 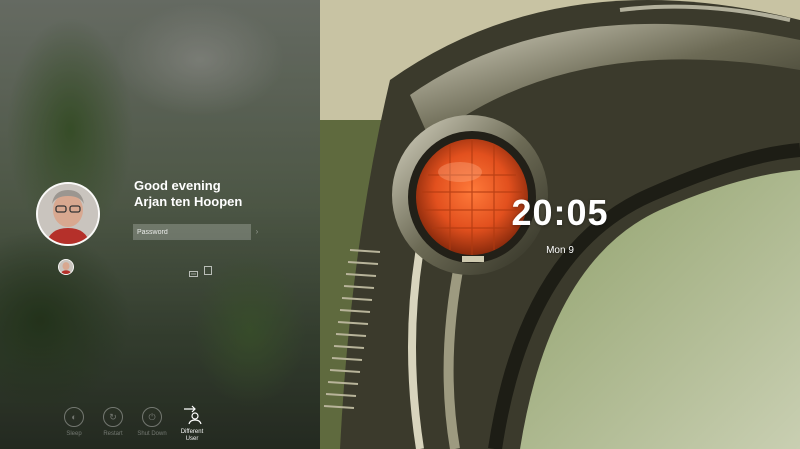 What do you see at coordinates (257, 232) in the screenshot?
I see `submit-arrow-icon: ›` at bounding box center [257, 232].